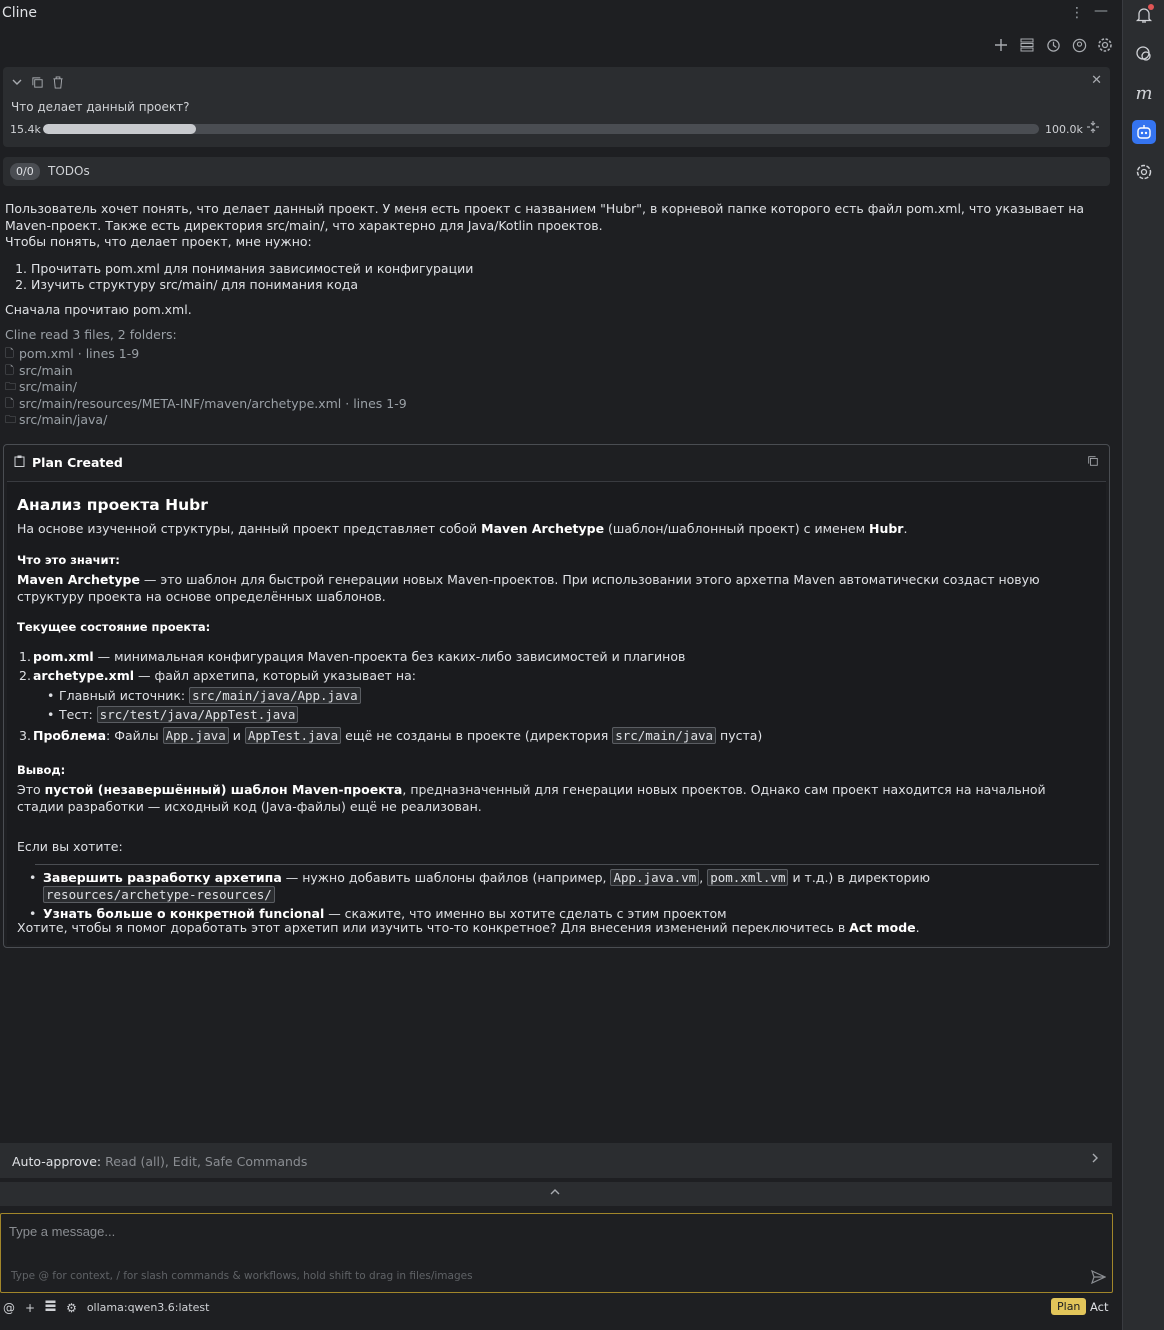  What do you see at coordinates (120, 129) in the screenshot?
I see `context-progress-fill` at bounding box center [120, 129].